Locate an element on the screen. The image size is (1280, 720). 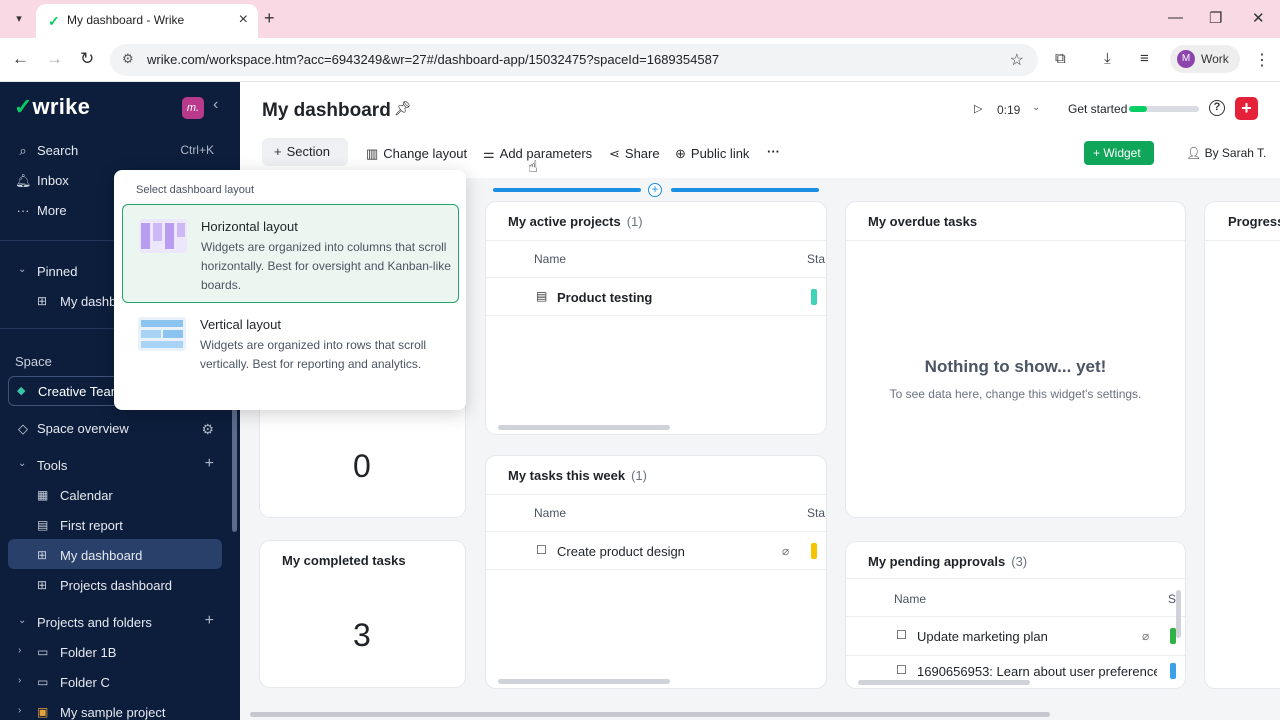
completed-tasks-widget: My completed tasks 3 is located at coordinates (362, 614).